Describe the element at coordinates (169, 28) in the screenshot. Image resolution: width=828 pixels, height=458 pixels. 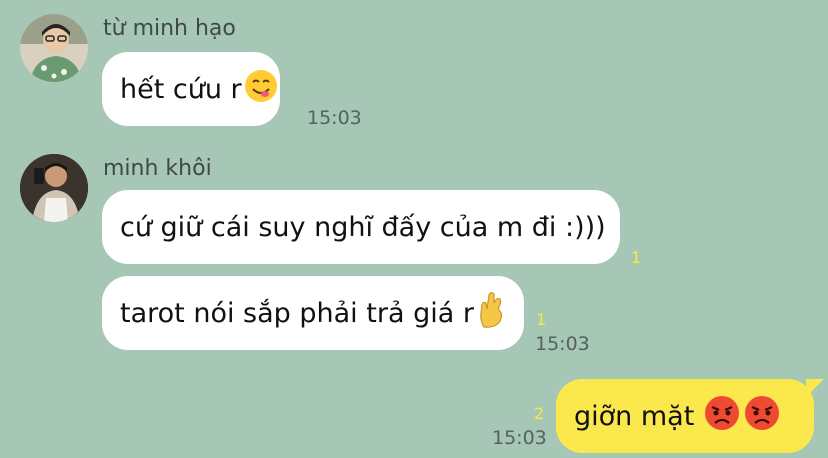
I see `sender-name: từ minh hạo` at that location.